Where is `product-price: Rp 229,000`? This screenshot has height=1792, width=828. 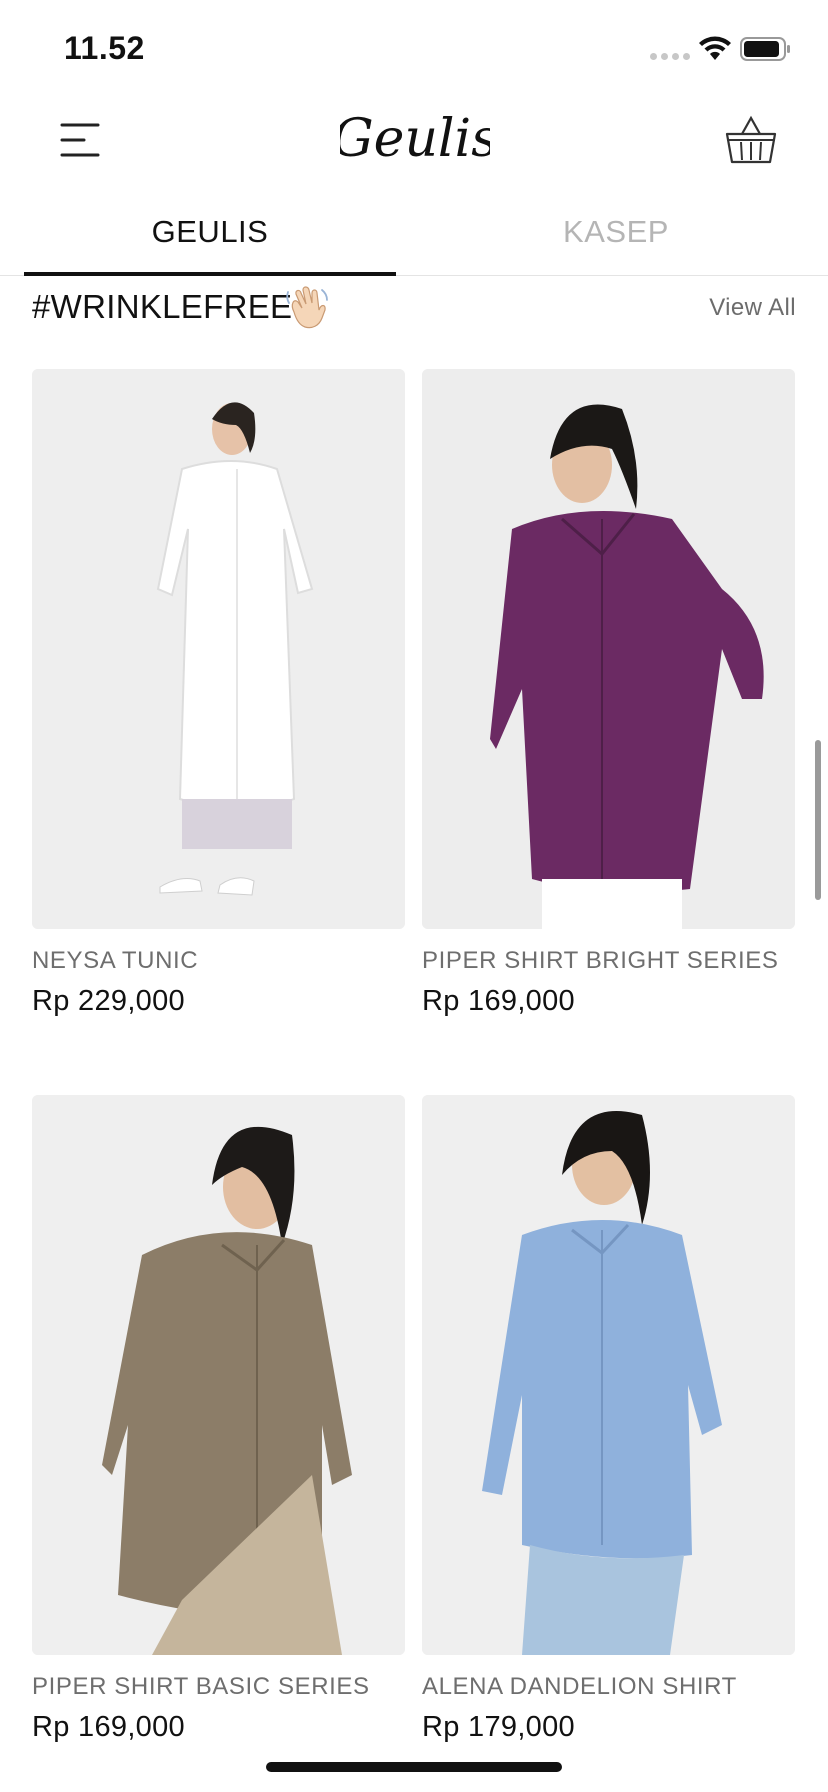 product-price: Rp 229,000 is located at coordinates (108, 1001).